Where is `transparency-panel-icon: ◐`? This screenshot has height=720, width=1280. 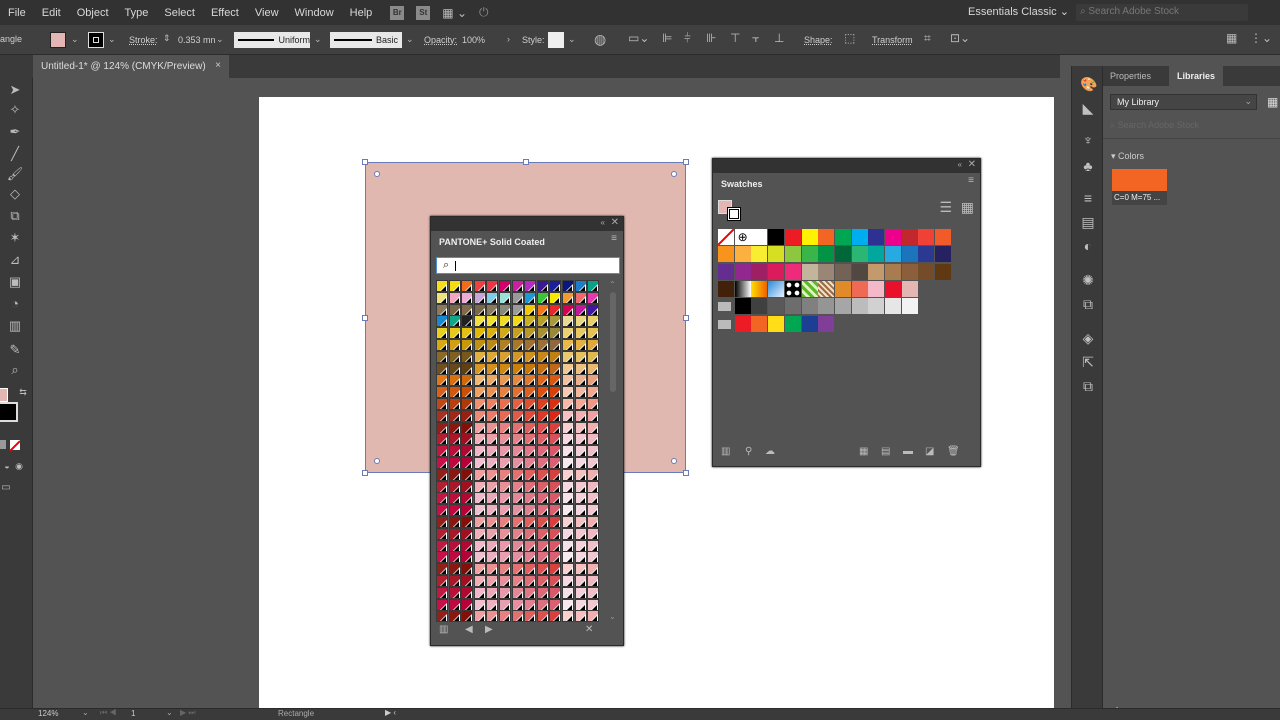
transparency-panel-icon: ◐ is located at coordinates (1088, 246).